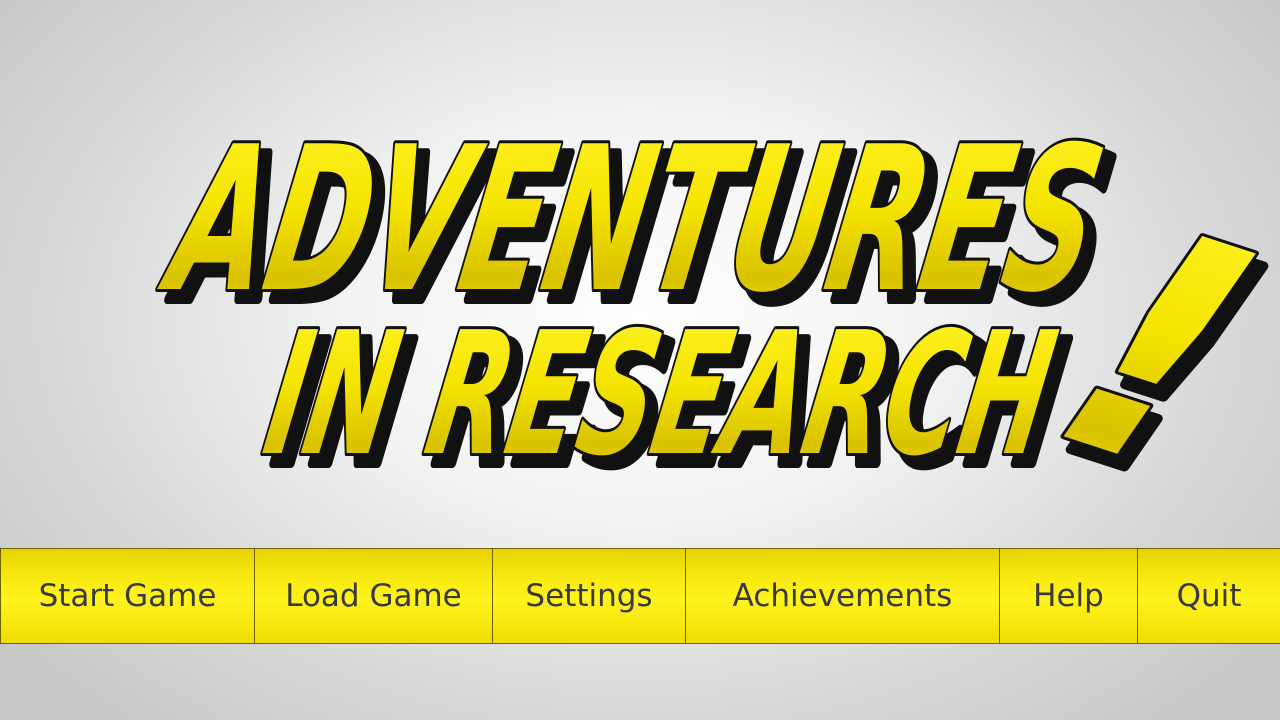  I want to click on help-button: Help, so click(1069, 596).